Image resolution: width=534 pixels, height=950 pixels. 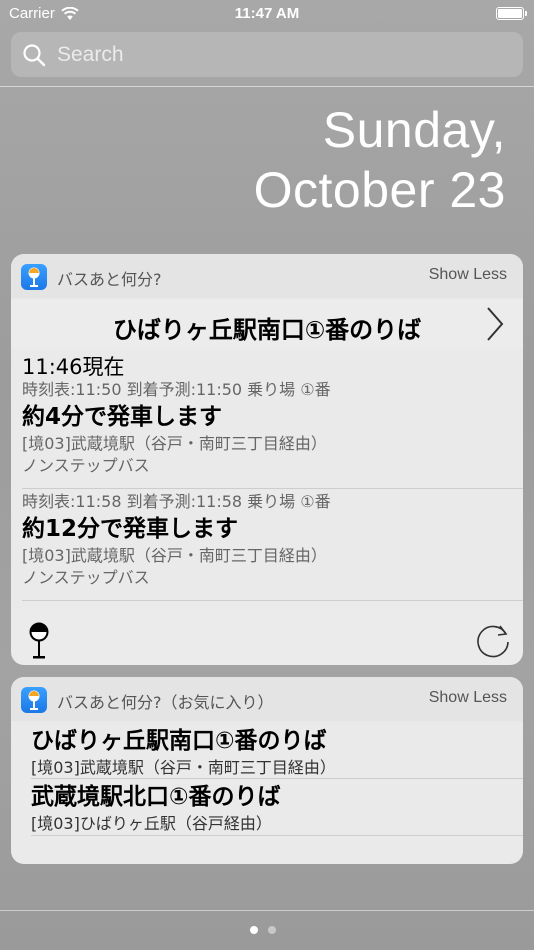 I want to click on app-name: バスあと何分?, so click(x=109, y=279).